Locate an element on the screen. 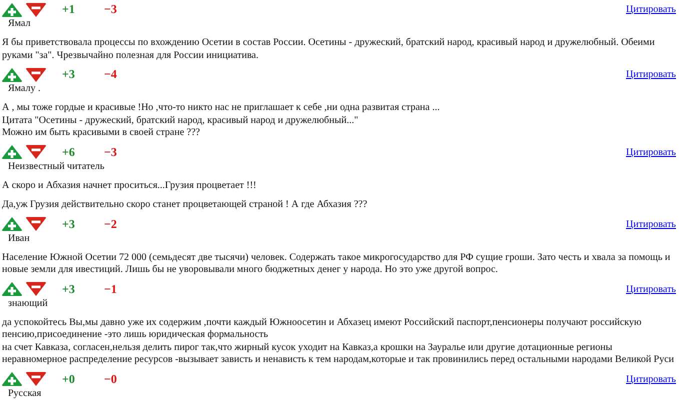 This screenshot has width=679, height=420. comment-text: А скоро и Абхазия начнет проситься...Грузия процветает !!! is located at coordinates (130, 186).